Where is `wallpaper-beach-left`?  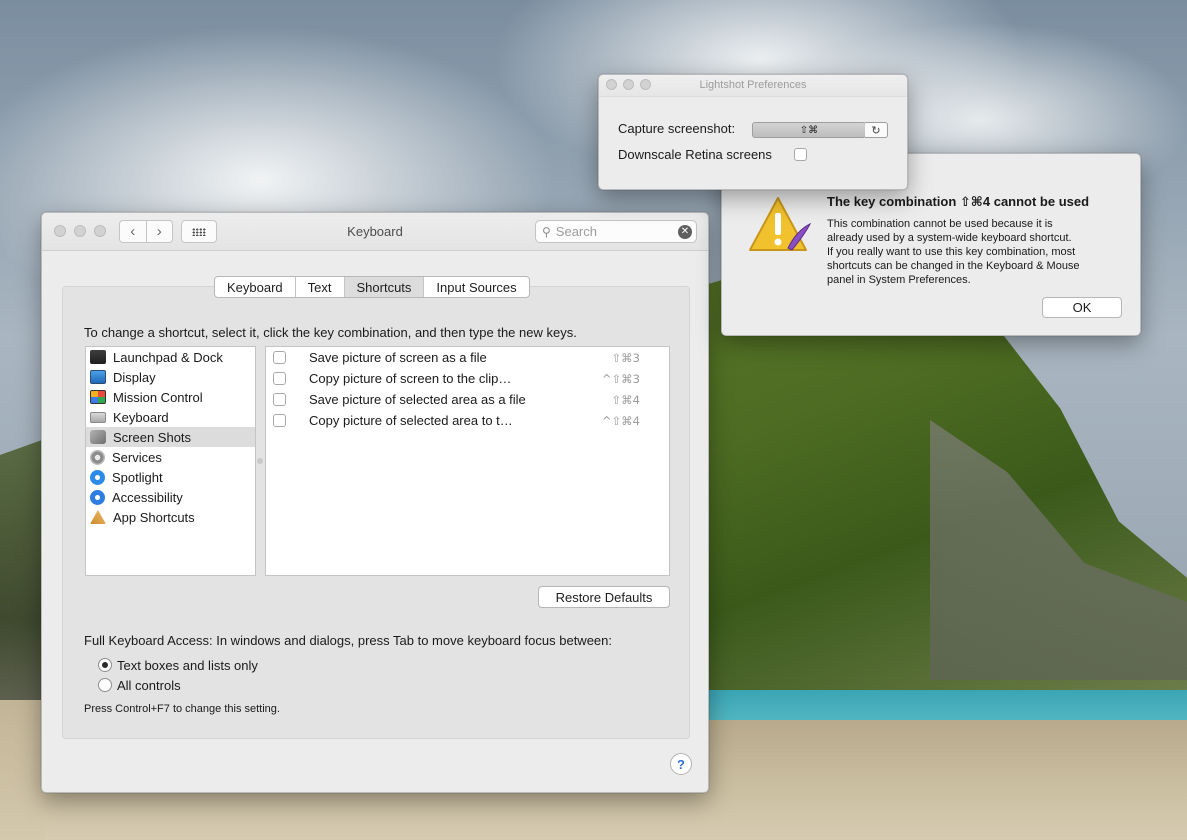
wallpaper-beach-left is located at coordinates (22, 770).